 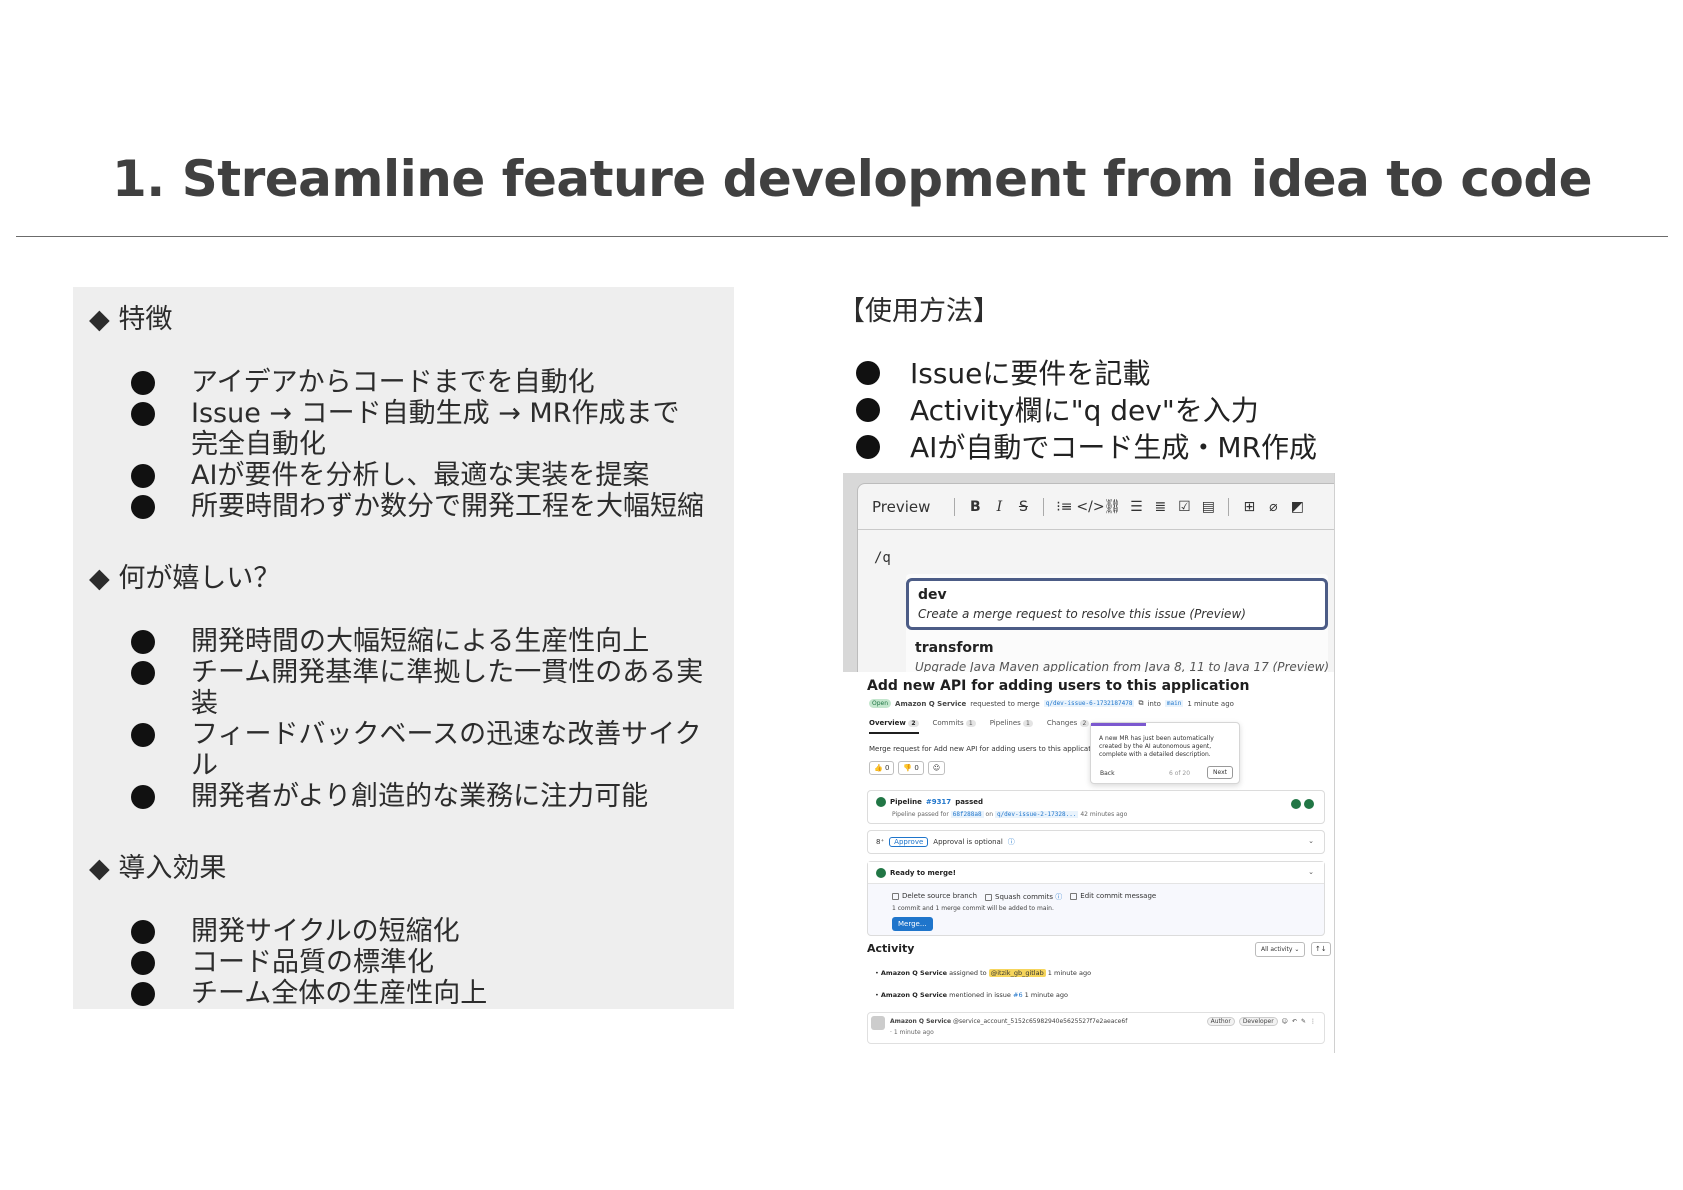 What do you see at coordinates (930, 704) in the screenshot?
I see `mr-author: Amazon Q Service` at bounding box center [930, 704].